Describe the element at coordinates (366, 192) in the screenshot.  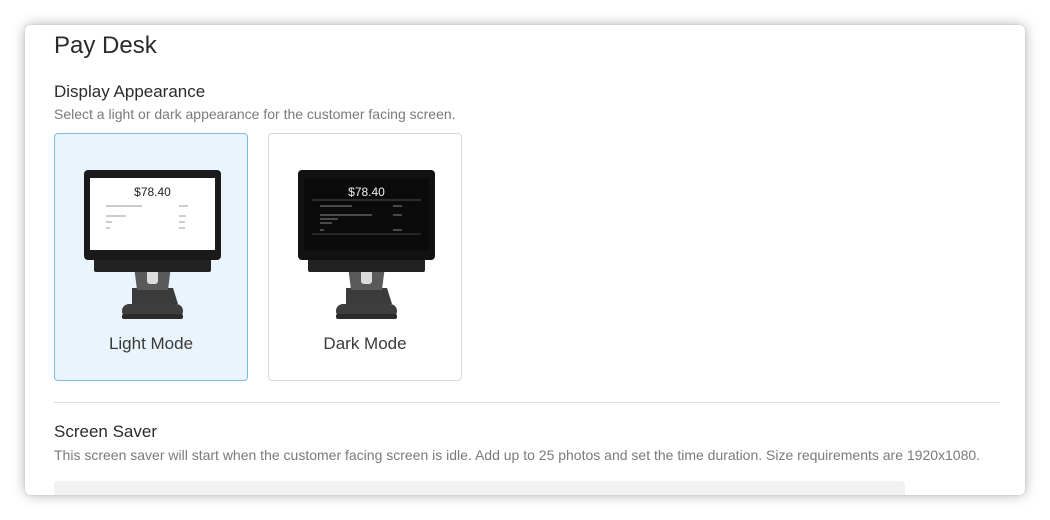
I see `dark-preview-price: $78.40` at that location.